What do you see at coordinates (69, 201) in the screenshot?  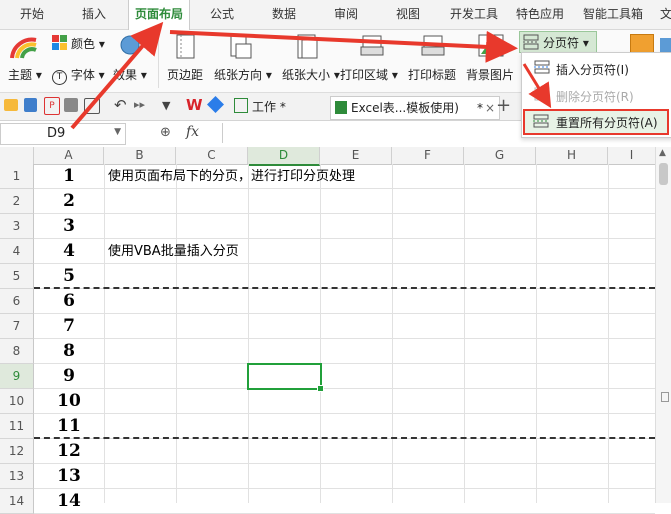 I see `cell-a: 2` at bounding box center [69, 201].